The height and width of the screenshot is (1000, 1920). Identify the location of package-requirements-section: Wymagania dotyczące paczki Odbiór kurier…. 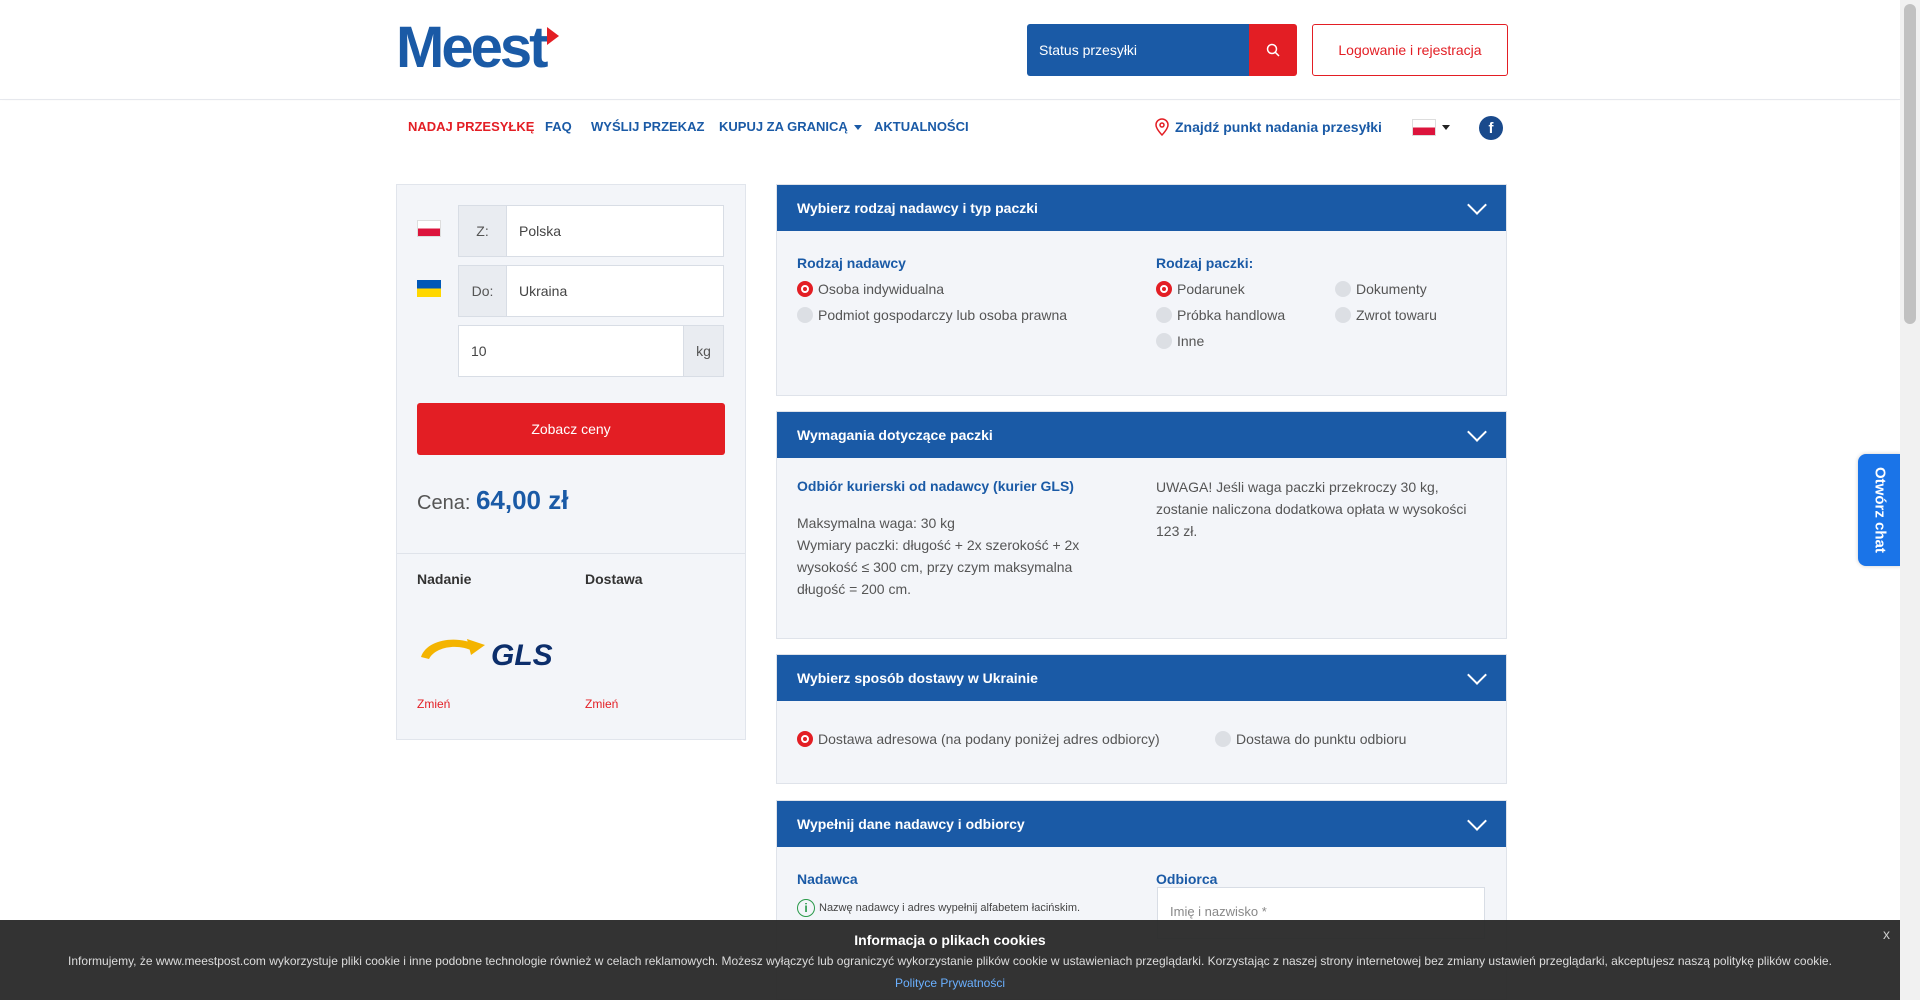
(1141, 525).